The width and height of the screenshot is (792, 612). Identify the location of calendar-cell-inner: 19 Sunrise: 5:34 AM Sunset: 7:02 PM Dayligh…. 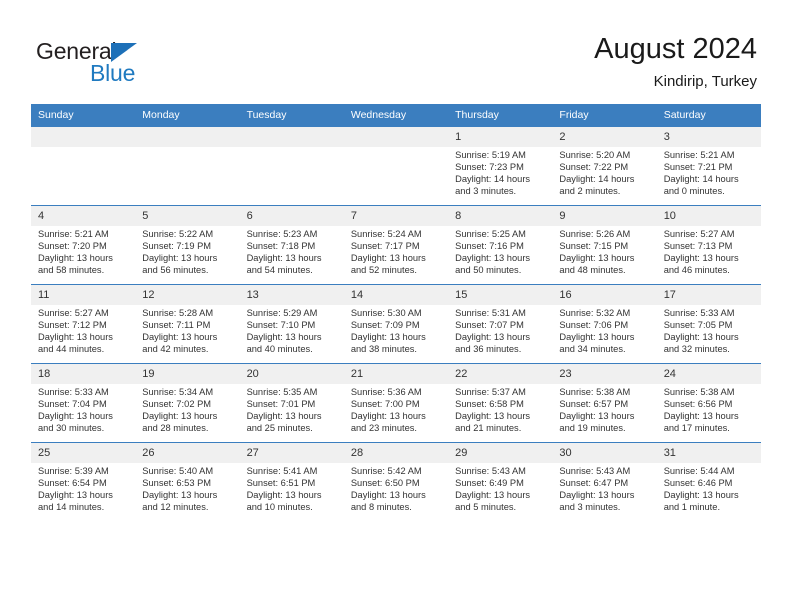
(187, 403).